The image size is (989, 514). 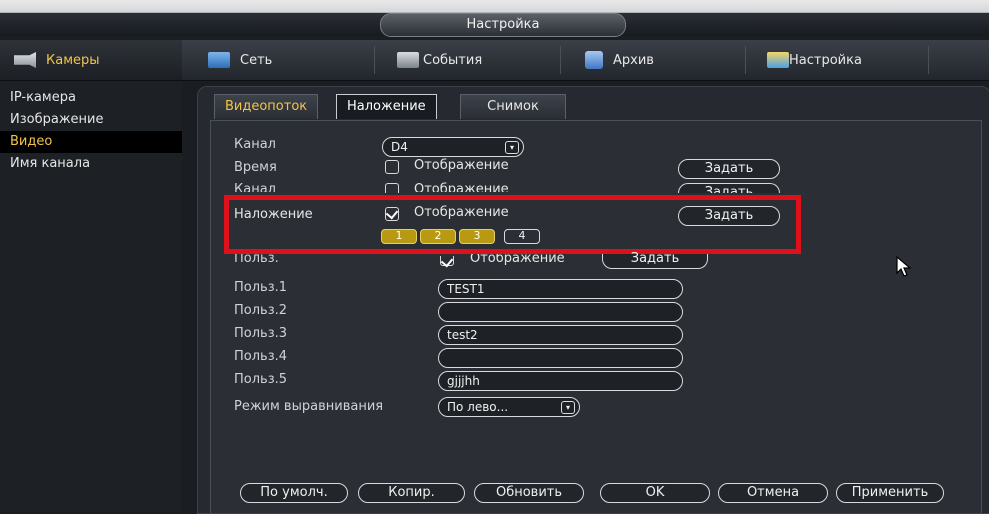 What do you see at coordinates (529, 493) in the screenshot?
I see `refresh-button: Обновить` at bounding box center [529, 493].